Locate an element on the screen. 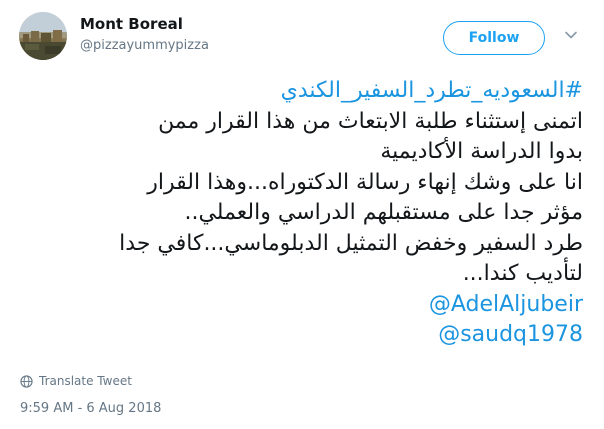 This screenshot has height=429, width=604. translate-label: Translate Tweet is located at coordinates (85, 381).